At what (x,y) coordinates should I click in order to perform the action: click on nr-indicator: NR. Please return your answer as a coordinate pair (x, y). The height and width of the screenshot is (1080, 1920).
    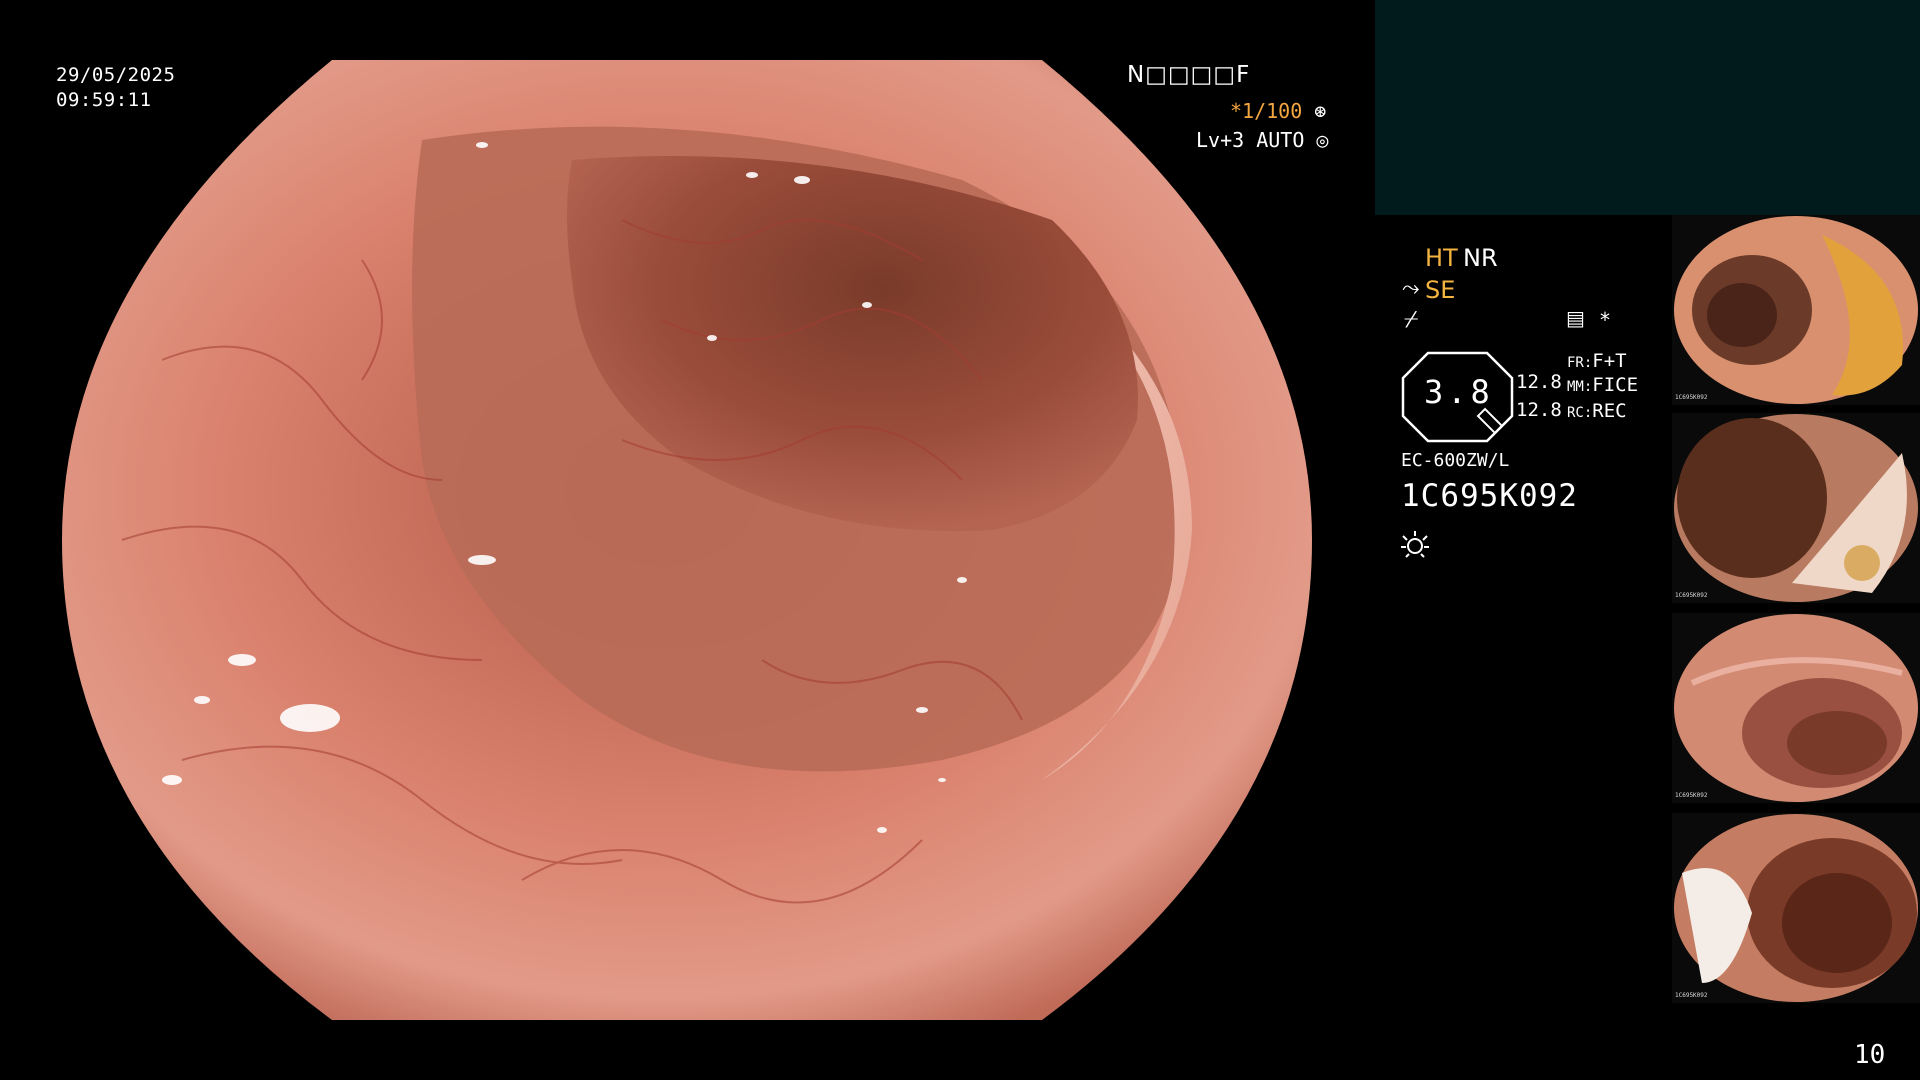
    Looking at the image, I should click on (1480, 258).